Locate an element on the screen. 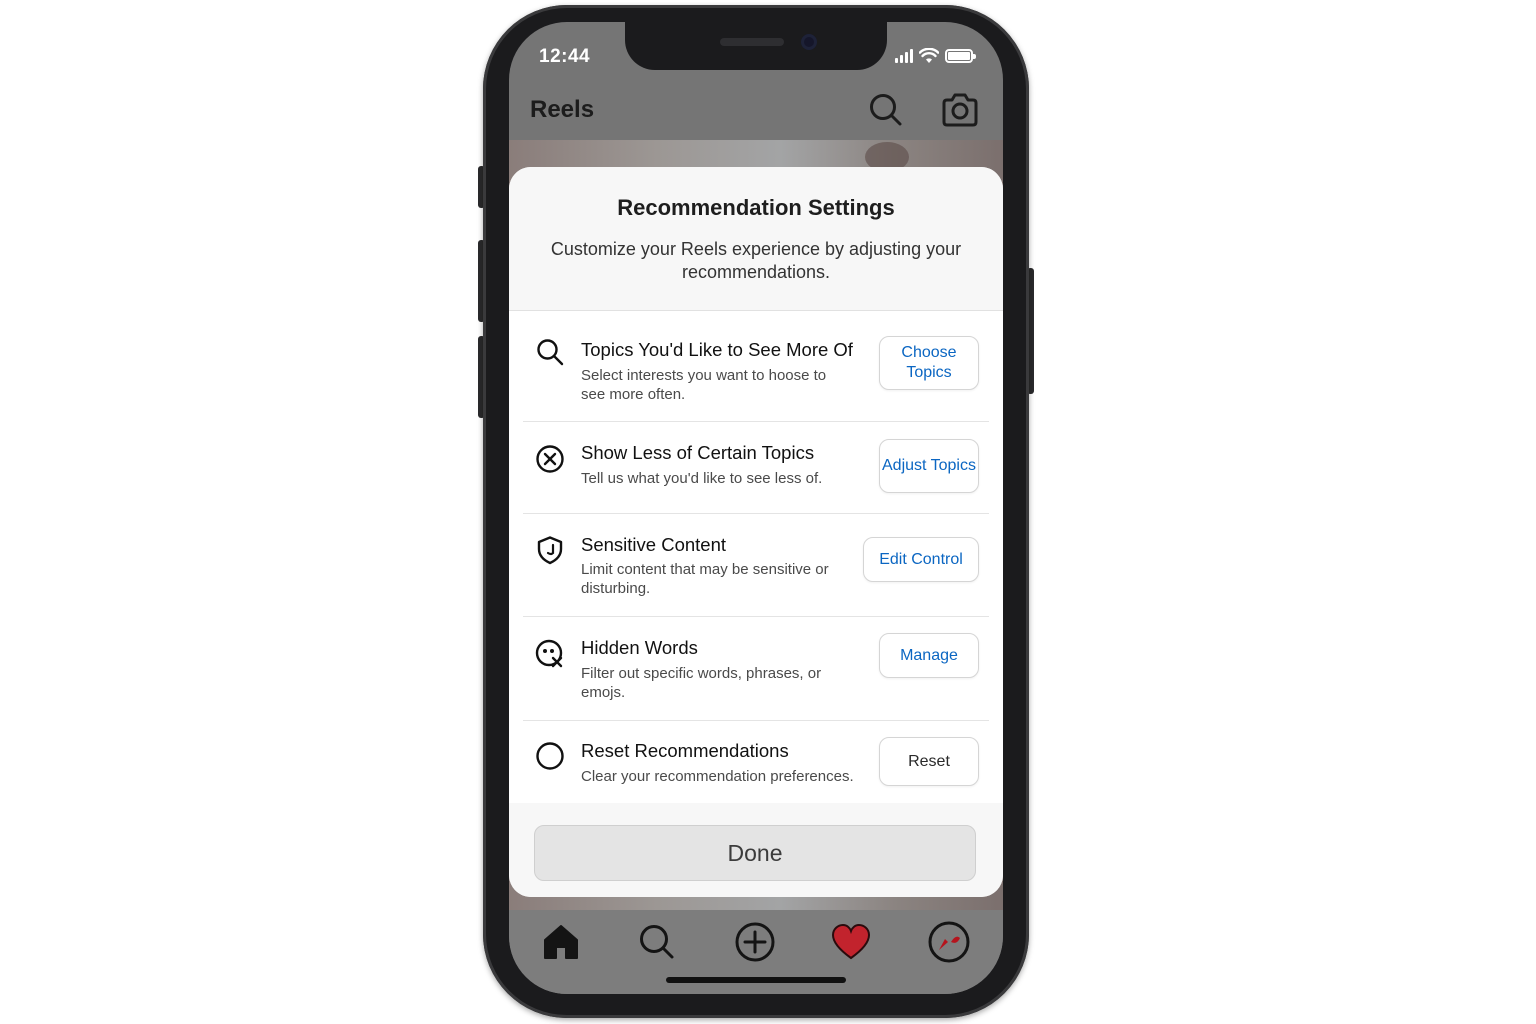 The width and height of the screenshot is (1536, 1024). notch is located at coordinates (756, 46).